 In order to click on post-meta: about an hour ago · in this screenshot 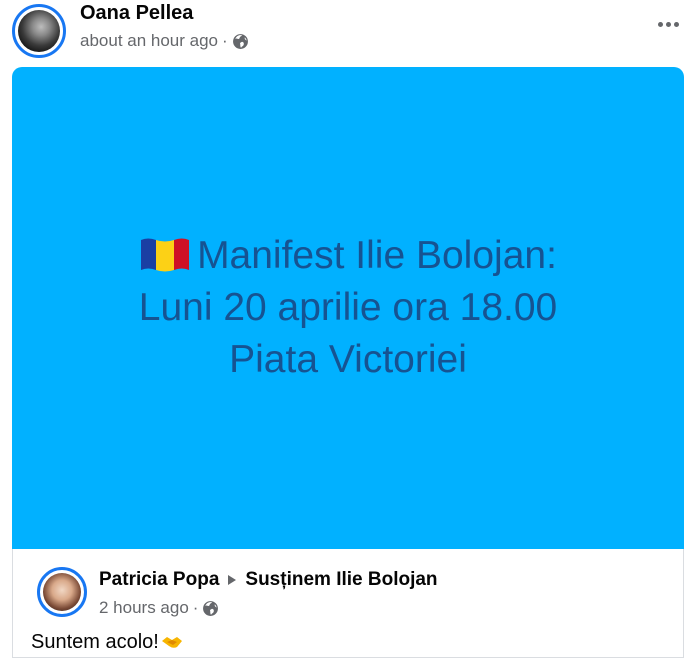, I will do `click(164, 41)`.